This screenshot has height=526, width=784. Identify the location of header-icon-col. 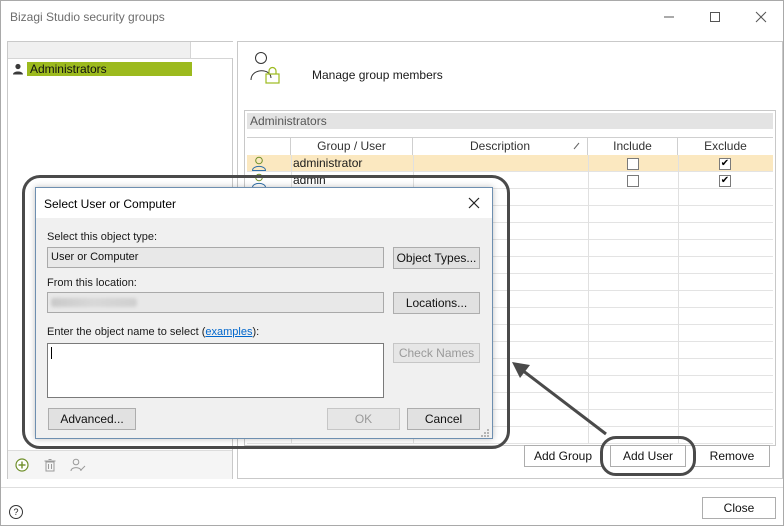
(269, 146).